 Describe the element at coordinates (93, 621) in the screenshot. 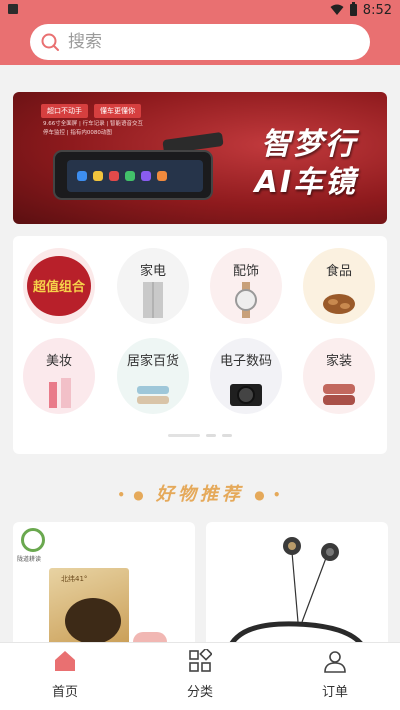

I see `product-seal` at that location.